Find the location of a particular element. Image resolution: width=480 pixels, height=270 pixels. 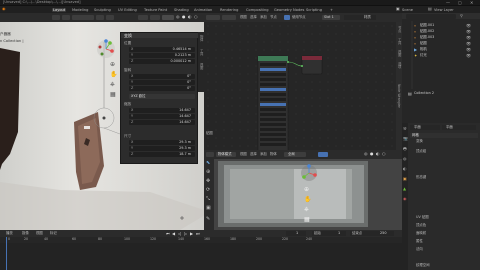

play-reverse-icon: ◁ is located at coordinates (179, 233).